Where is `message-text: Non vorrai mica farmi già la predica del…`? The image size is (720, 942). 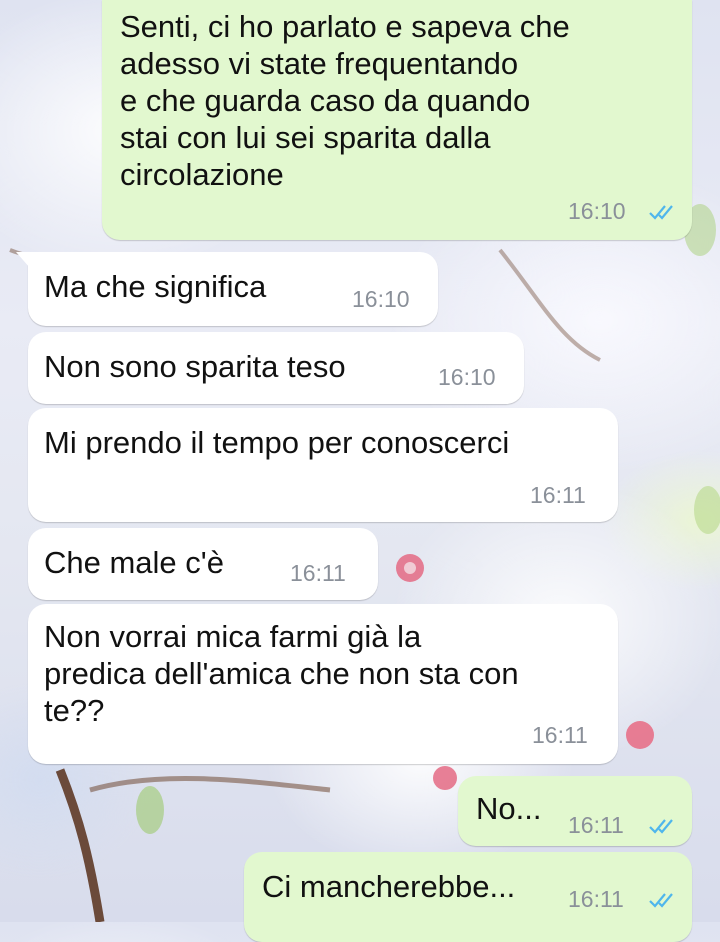 message-text: Non vorrai mica farmi già la predica del… is located at coordinates (281, 673).